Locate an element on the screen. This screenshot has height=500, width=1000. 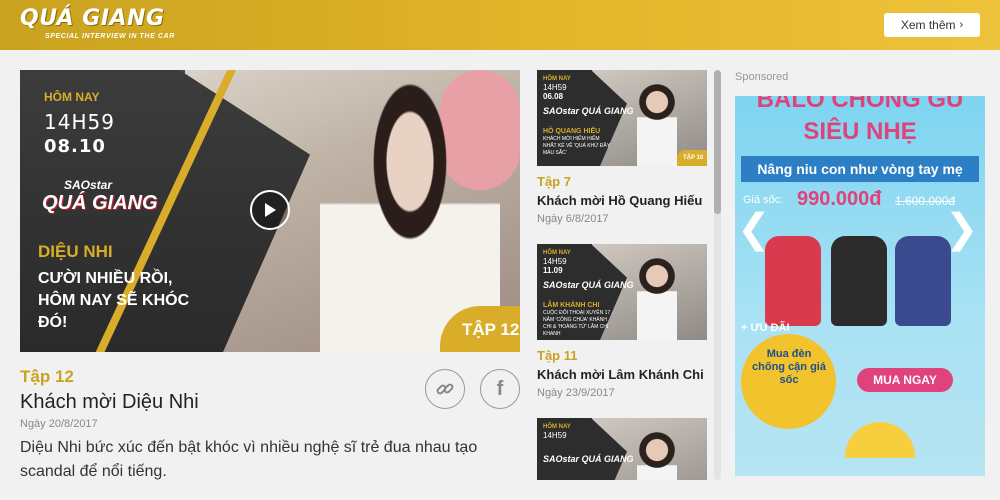
facebook-icon: f is located at coordinates (500, 388).